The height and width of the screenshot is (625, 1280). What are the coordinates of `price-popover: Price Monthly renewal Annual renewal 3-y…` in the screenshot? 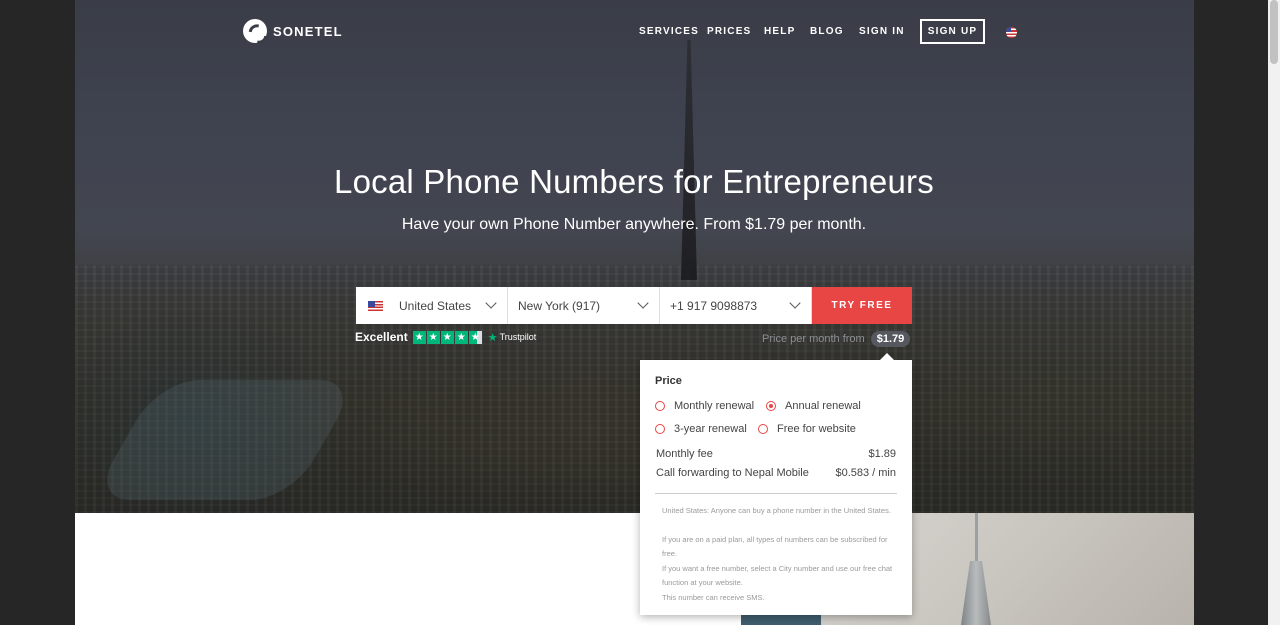 It's located at (776, 484).